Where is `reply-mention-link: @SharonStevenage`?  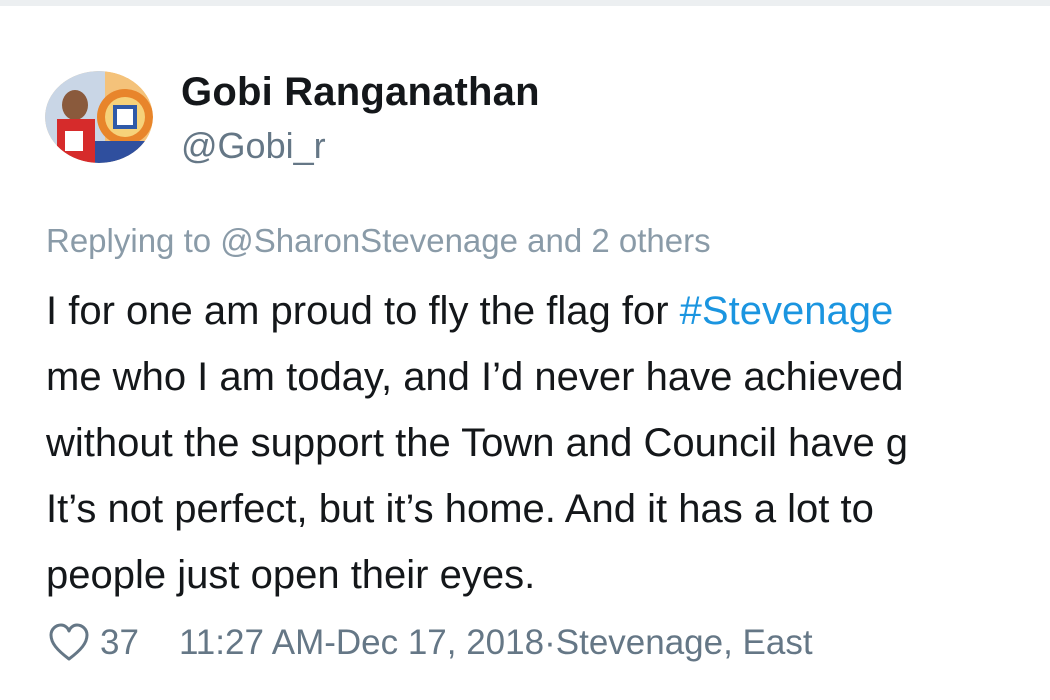 reply-mention-link: @SharonStevenage is located at coordinates (369, 240).